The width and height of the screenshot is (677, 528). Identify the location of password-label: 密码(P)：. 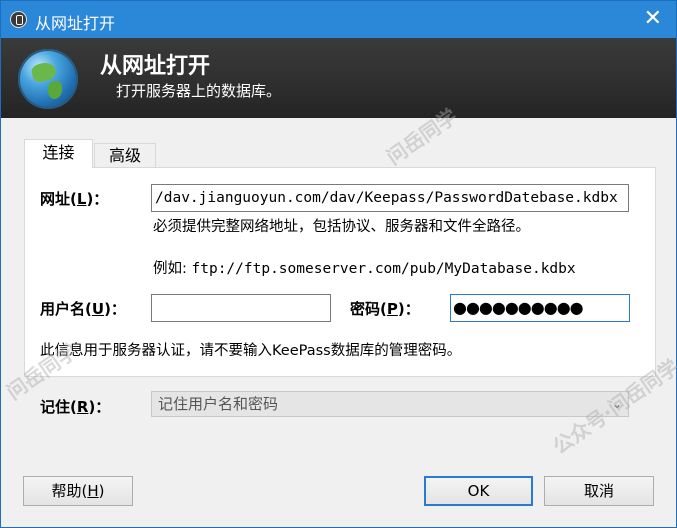
(385, 309).